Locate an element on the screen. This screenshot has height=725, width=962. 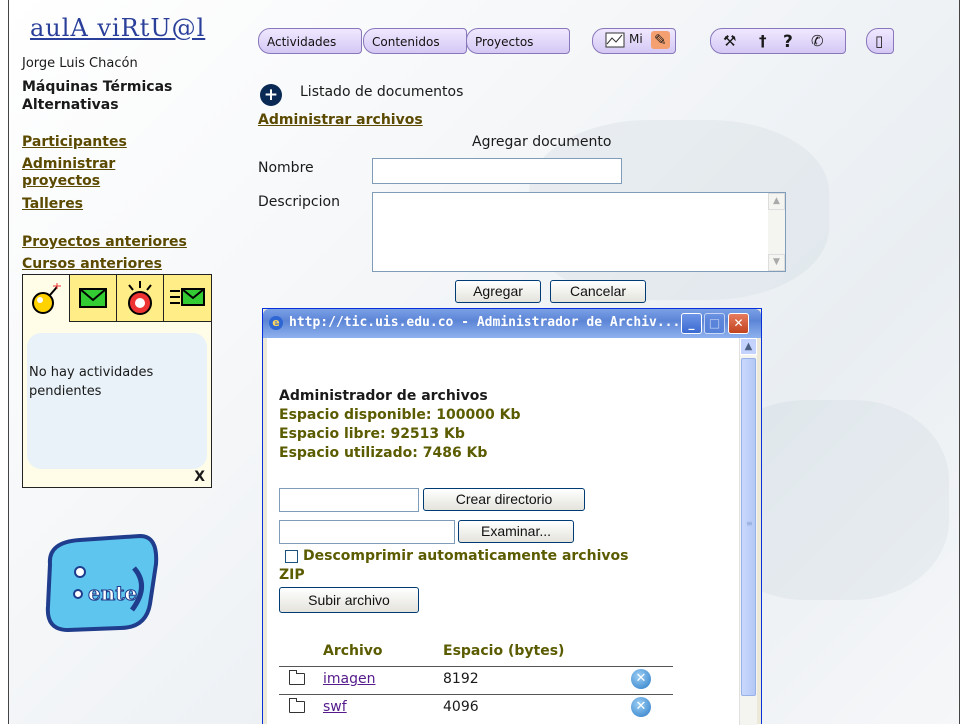
description-label: Descripcion is located at coordinates (299, 202).